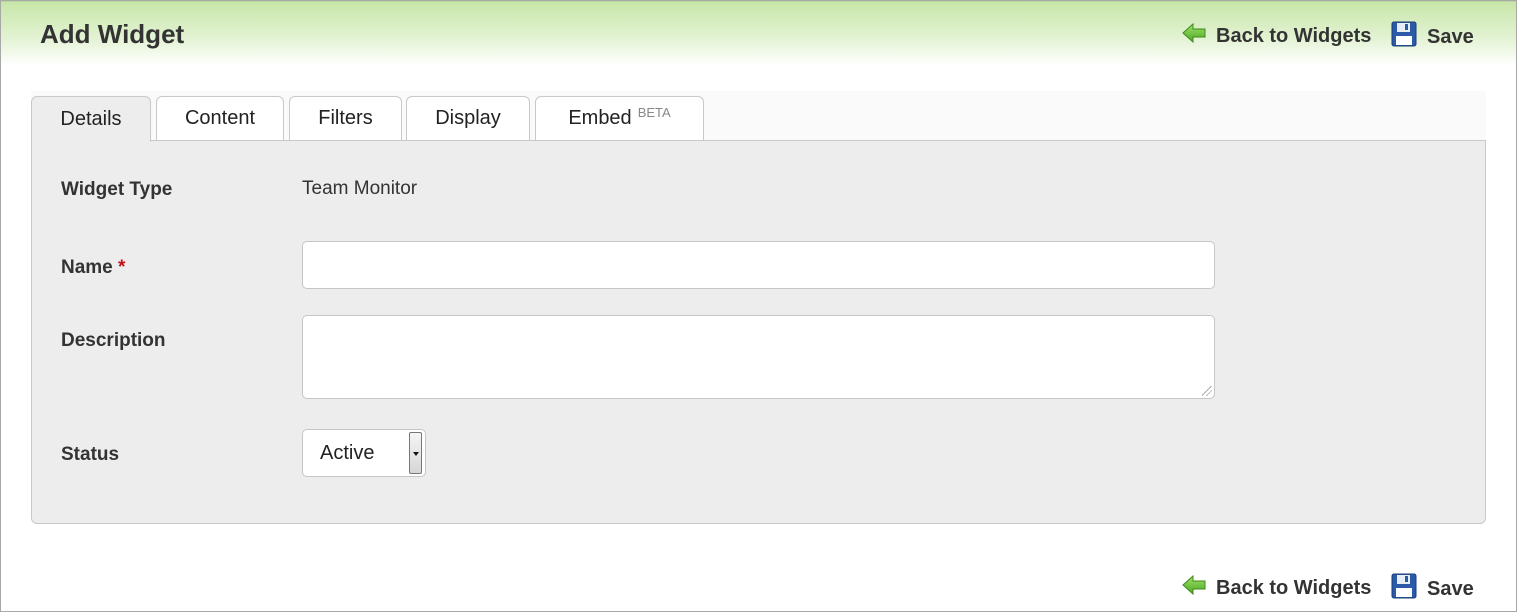 The image size is (1517, 612). Describe the element at coordinates (1207, 391) in the screenshot. I see `textarea-resize-handle` at that location.